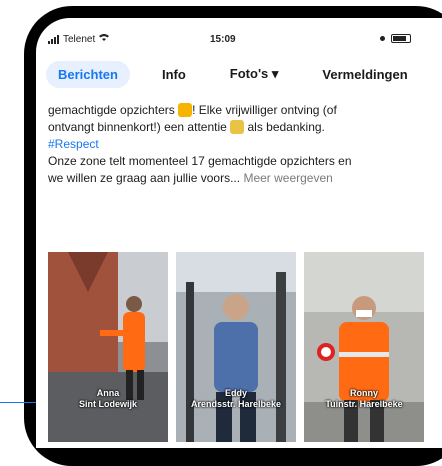 The image size is (442, 466). Describe the element at coordinates (382, 38) in the screenshot. I see `location-icon` at that location.